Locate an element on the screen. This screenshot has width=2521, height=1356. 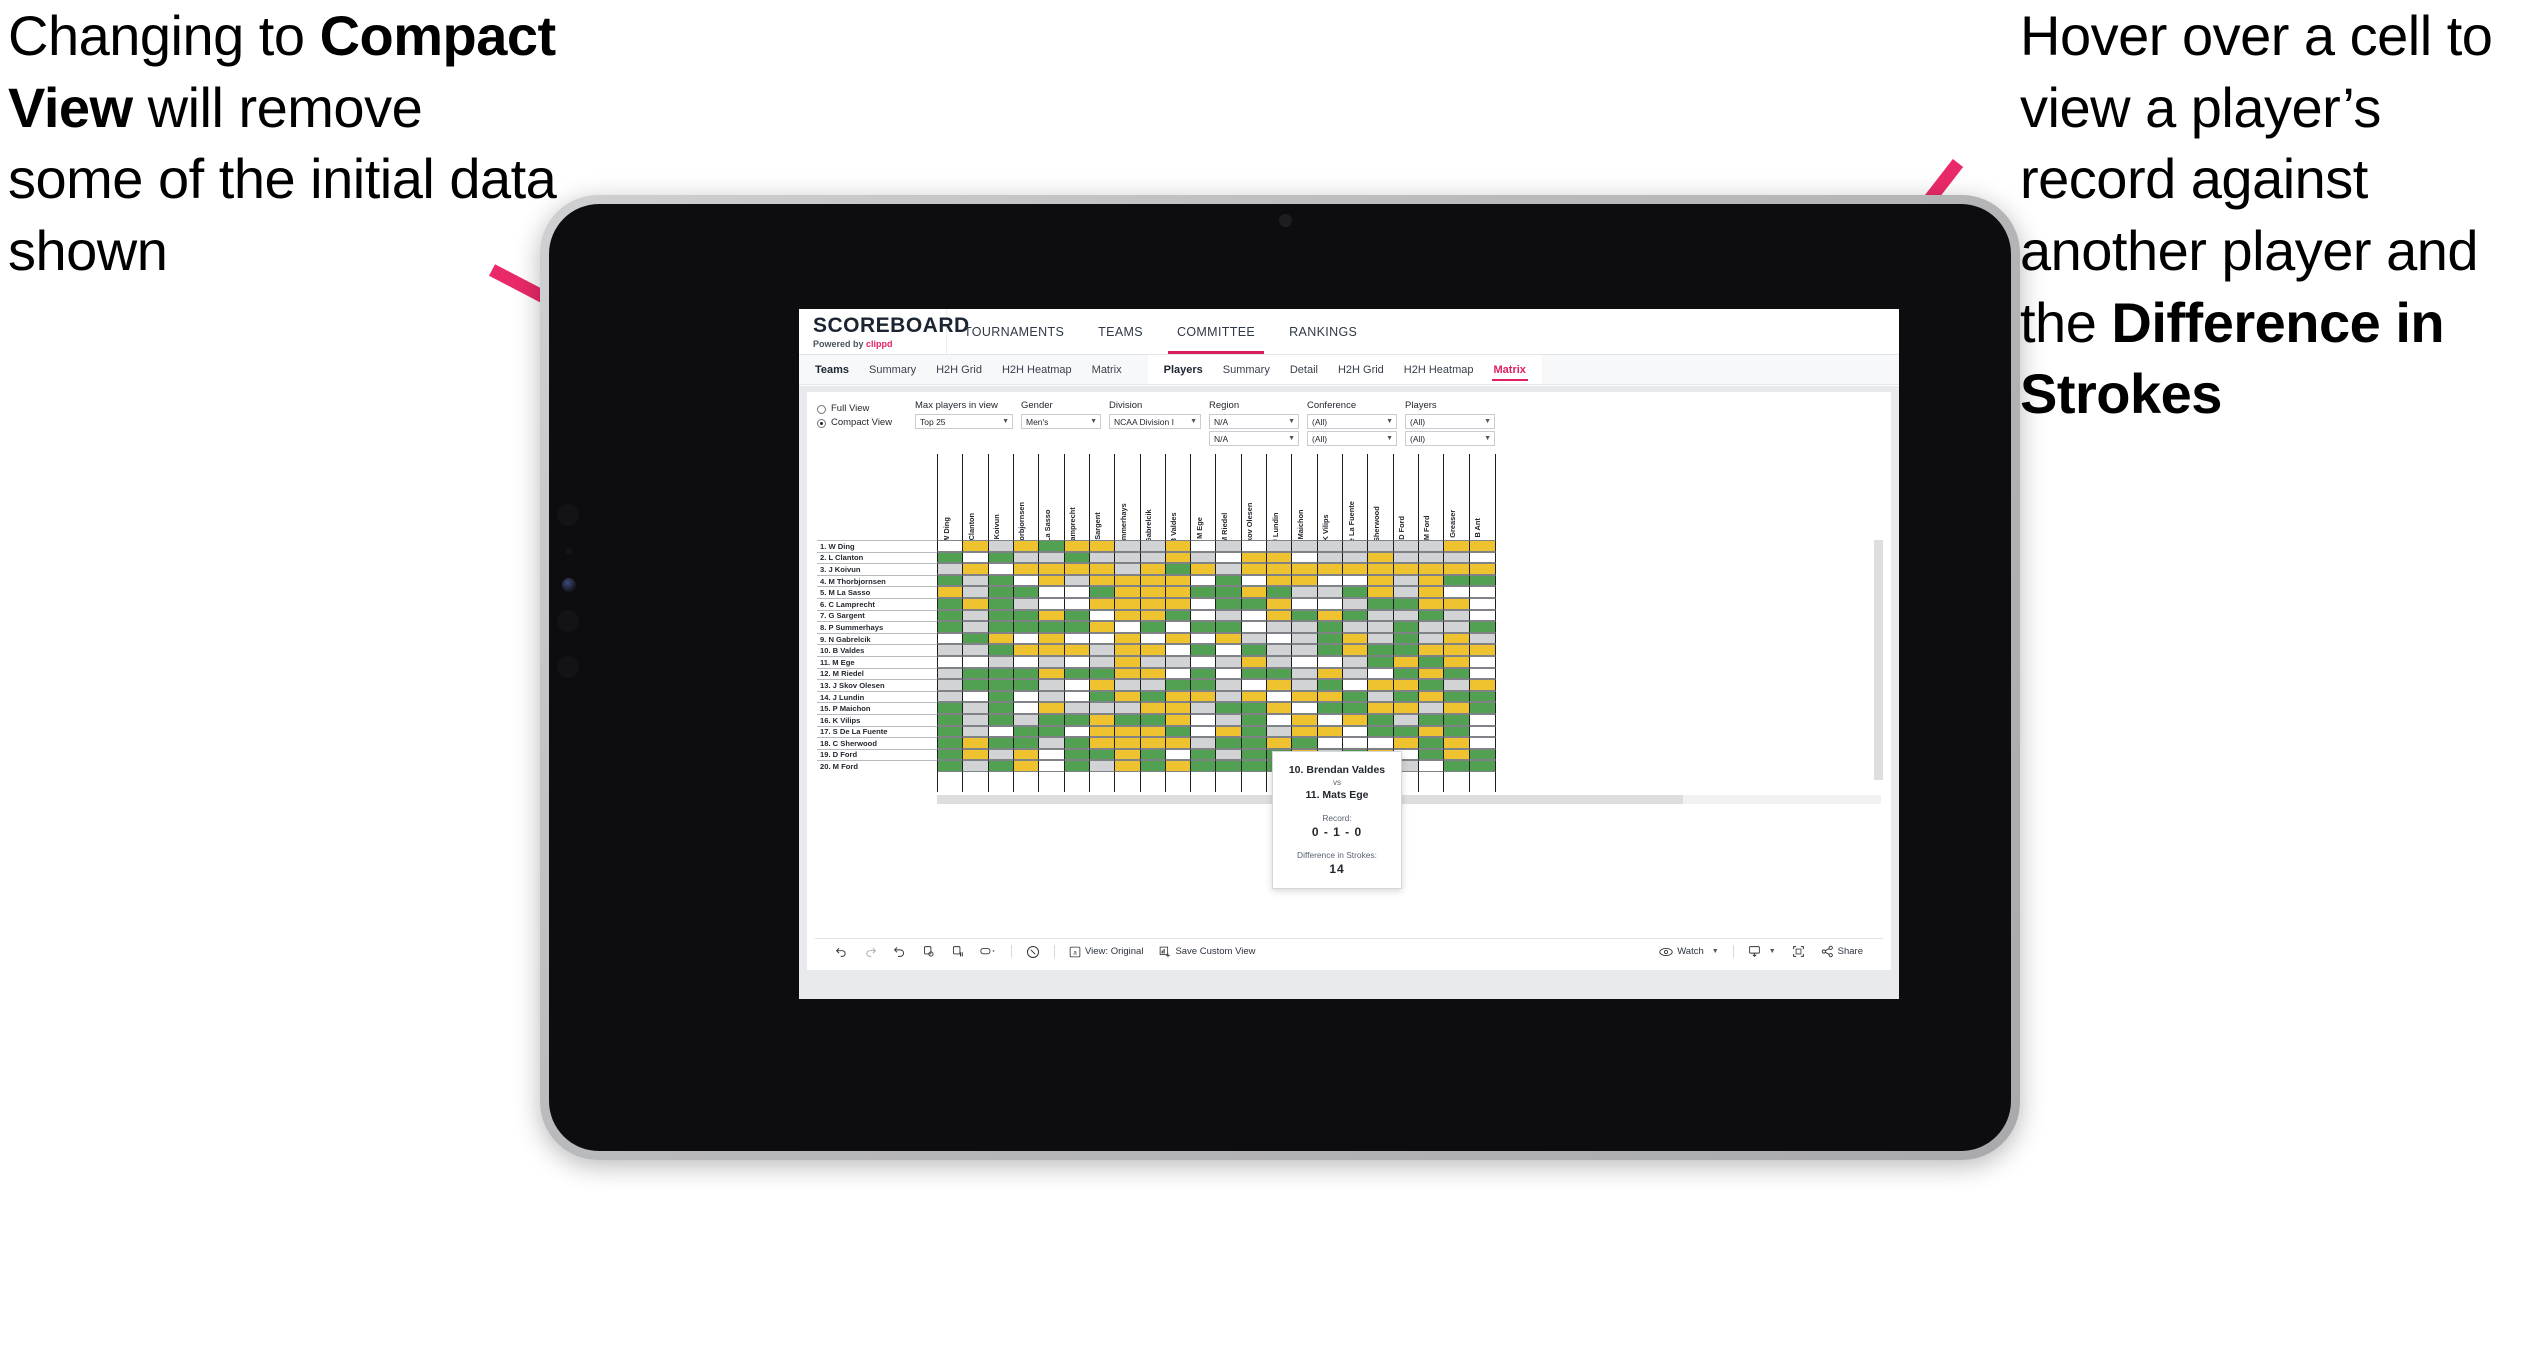
subnav-players-matrix: Matrix is located at coordinates (1510, 370).